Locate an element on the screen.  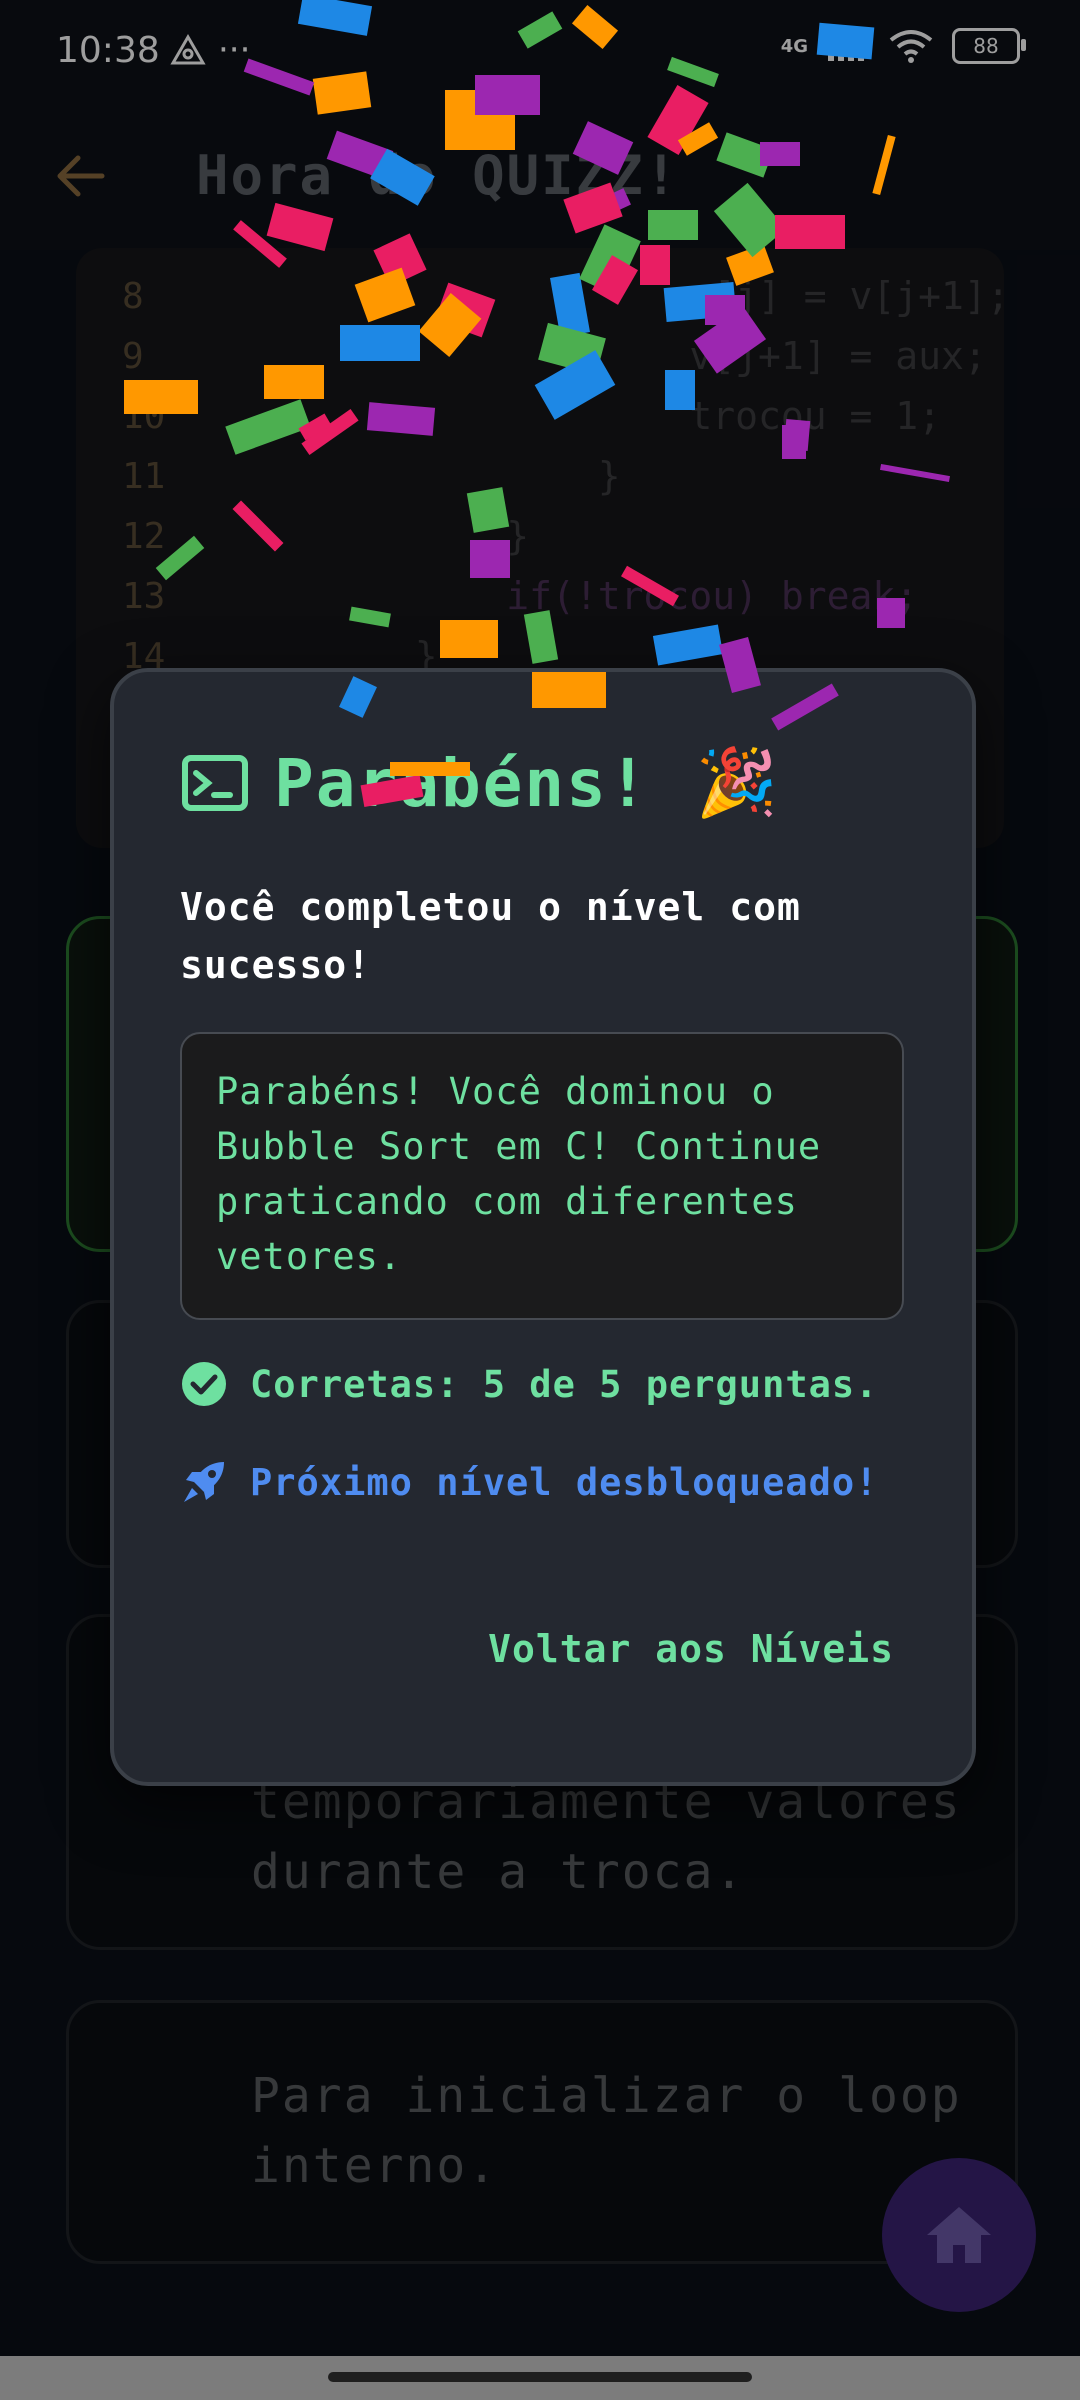
rocket-icon is located at coordinates (204, 1482).